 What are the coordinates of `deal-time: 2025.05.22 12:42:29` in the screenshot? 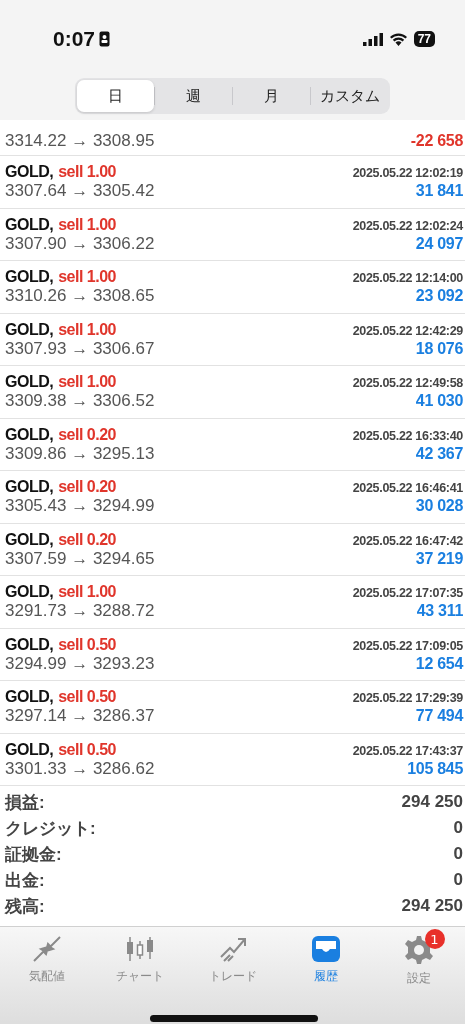 It's located at (407, 330).